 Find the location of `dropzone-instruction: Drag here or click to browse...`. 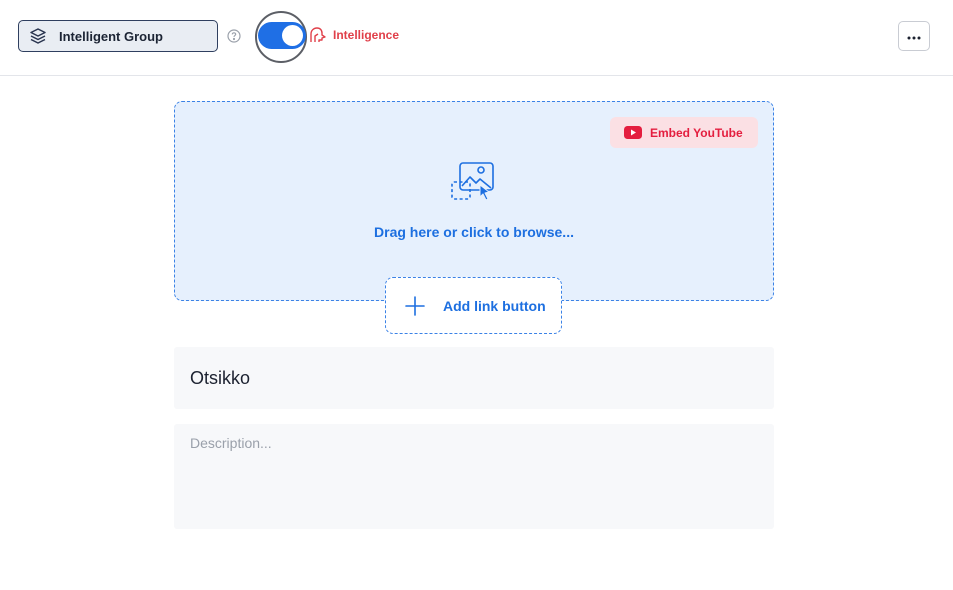

dropzone-instruction: Drag here or click to browse... is located at coordinates (474, 232).